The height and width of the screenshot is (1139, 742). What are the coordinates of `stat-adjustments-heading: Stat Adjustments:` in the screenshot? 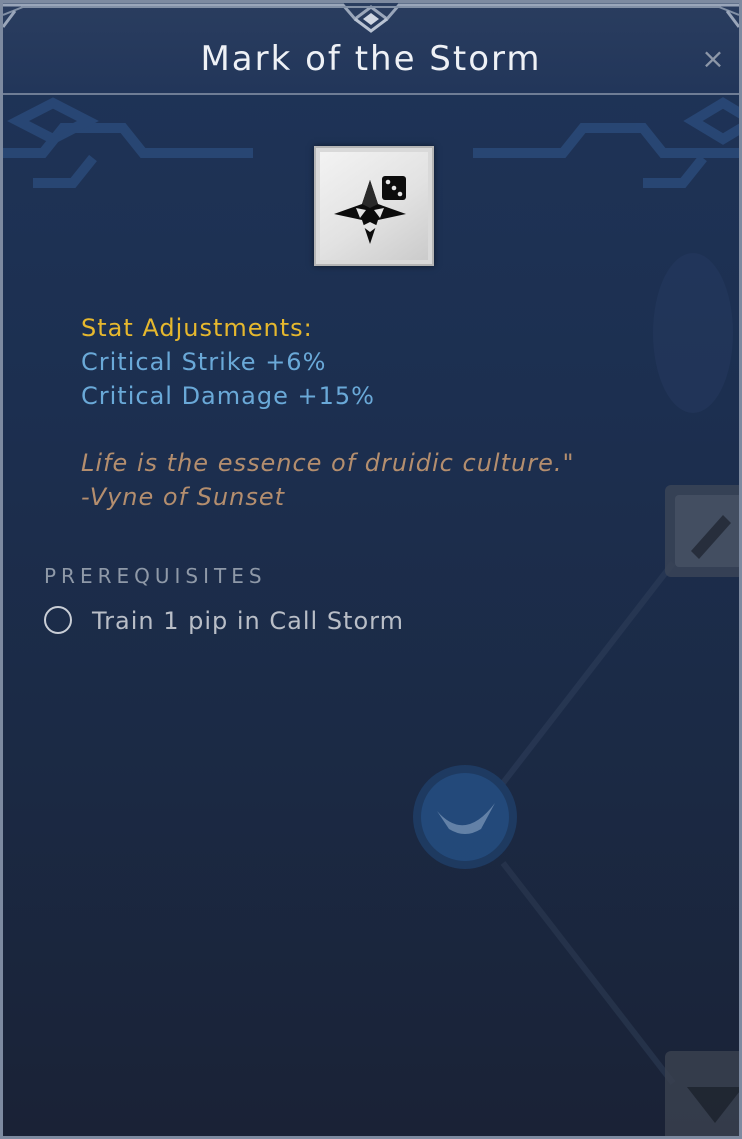 It's located at (197, 328).